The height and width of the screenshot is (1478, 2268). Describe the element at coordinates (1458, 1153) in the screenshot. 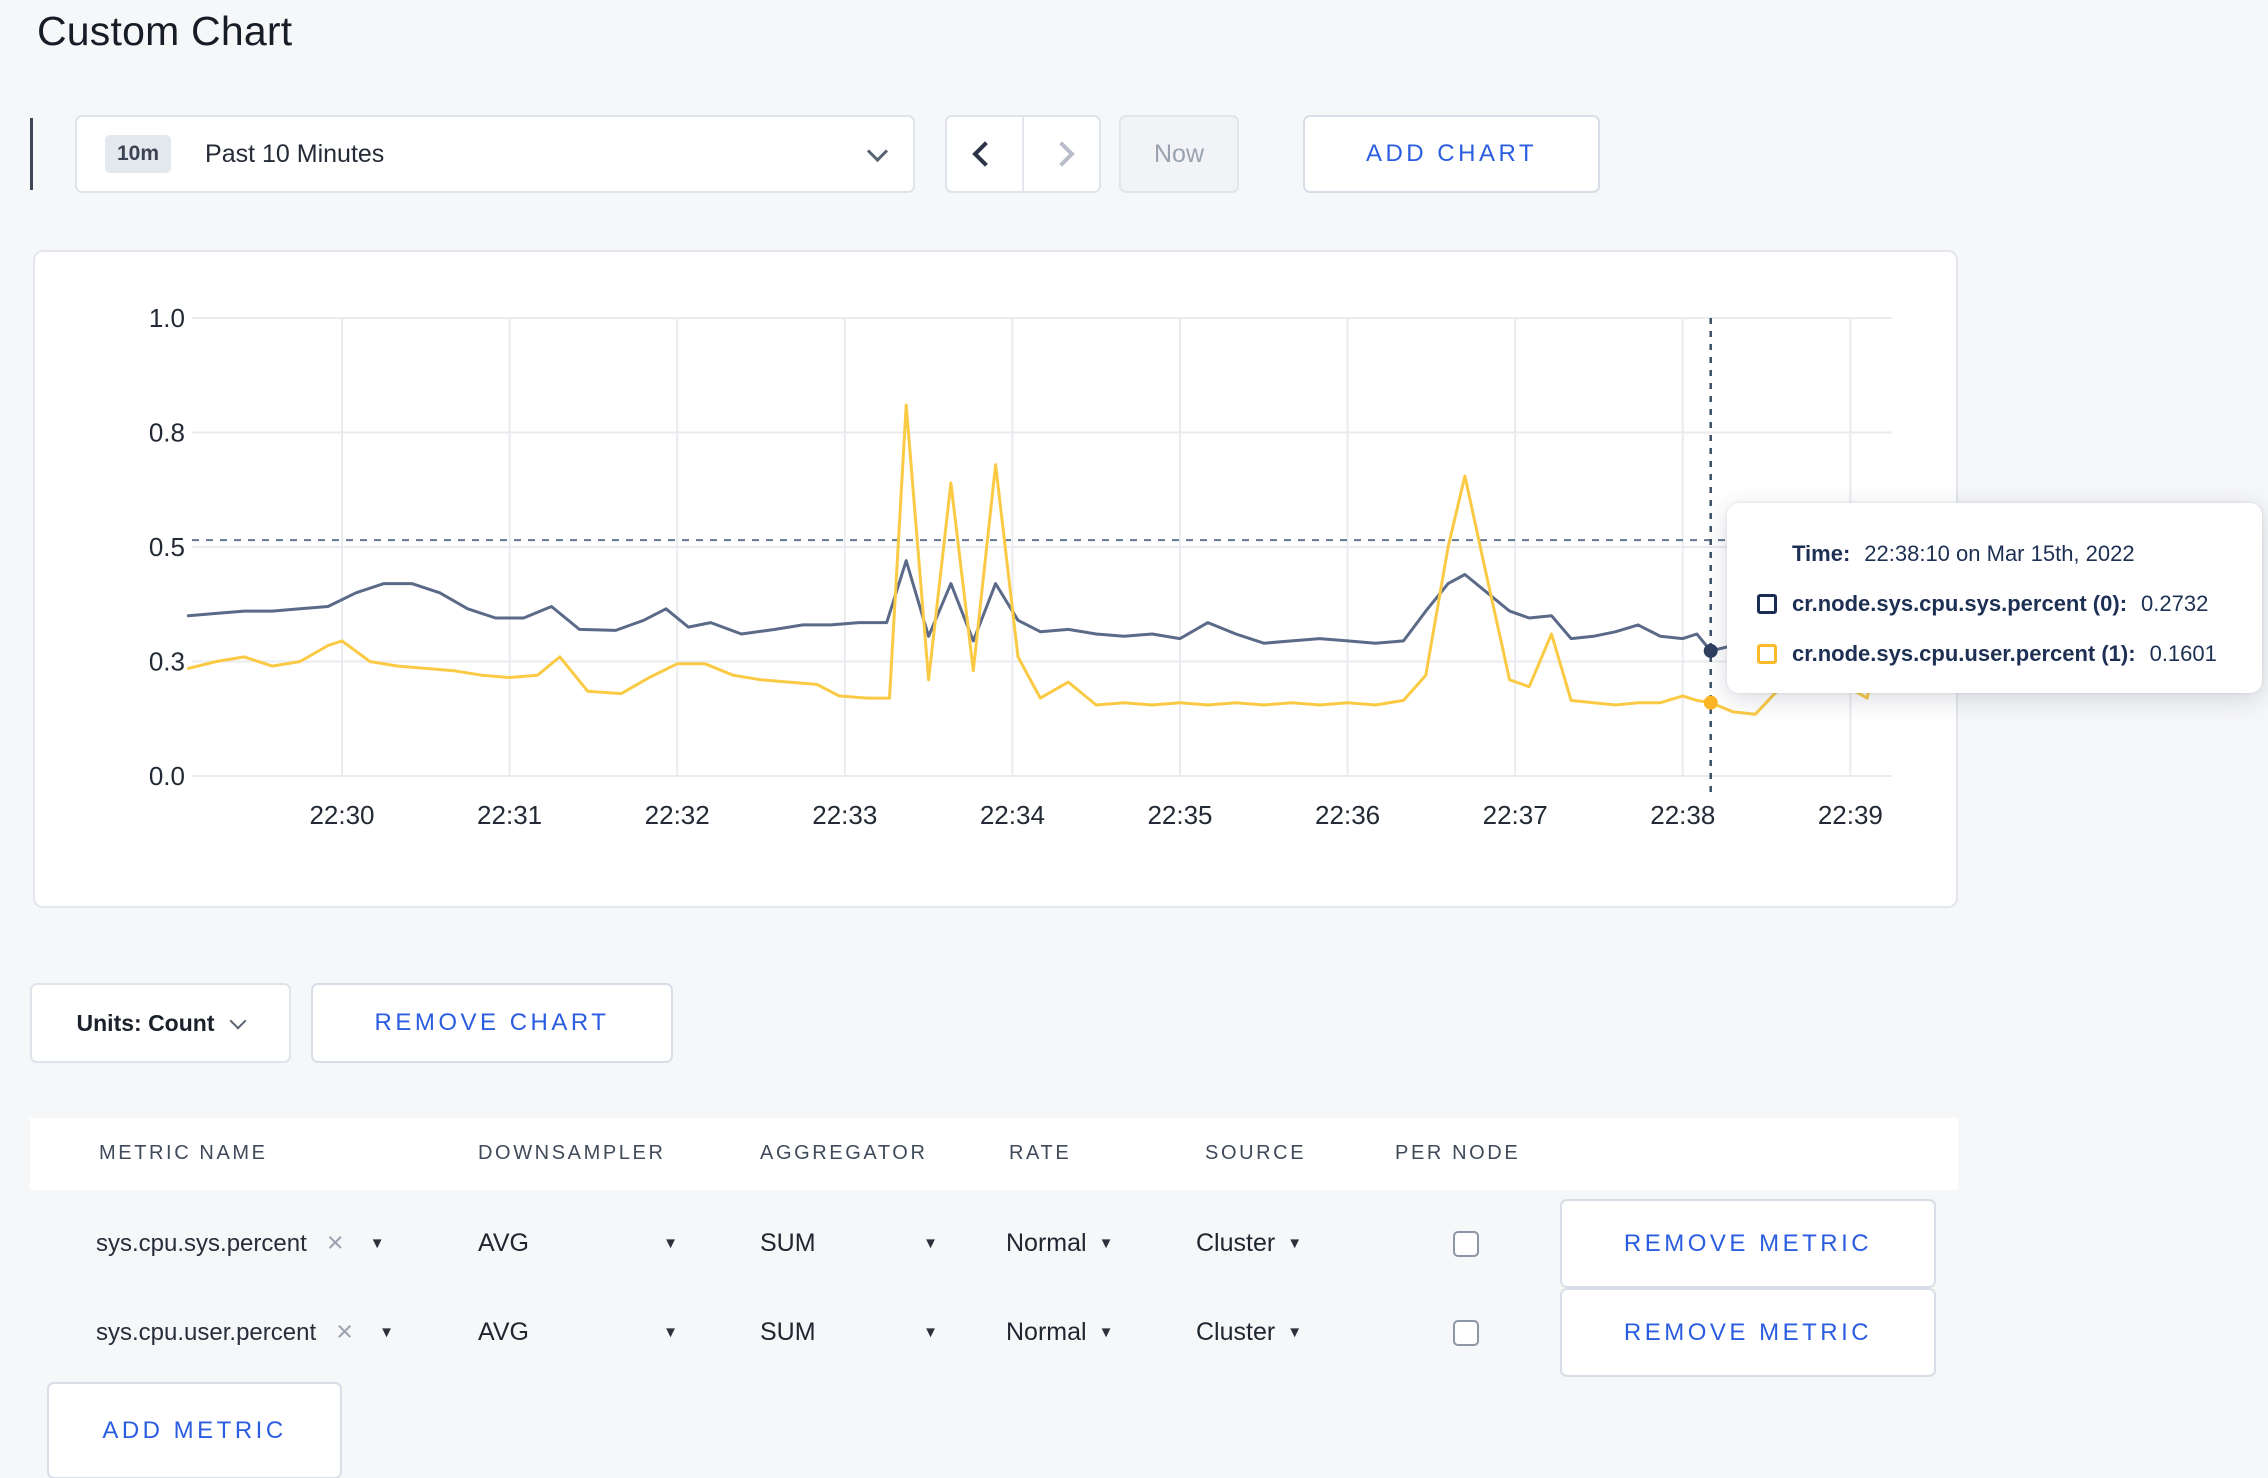

I see `column-header-per-node: PER NODE` at that location.